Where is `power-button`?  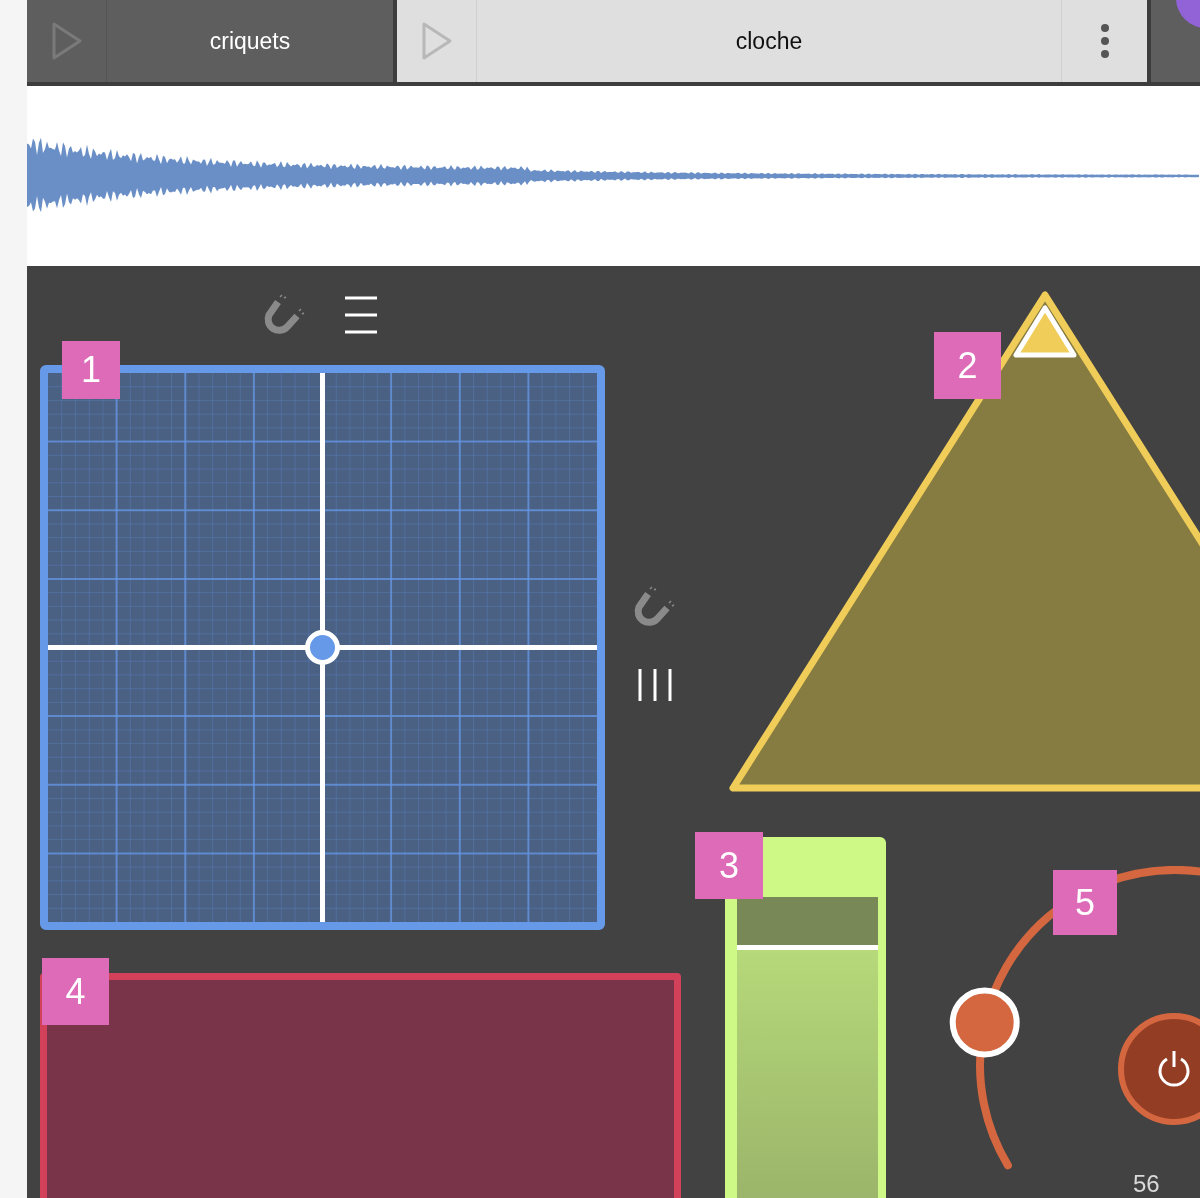
power-button is located at coordinates (1159, 1069).